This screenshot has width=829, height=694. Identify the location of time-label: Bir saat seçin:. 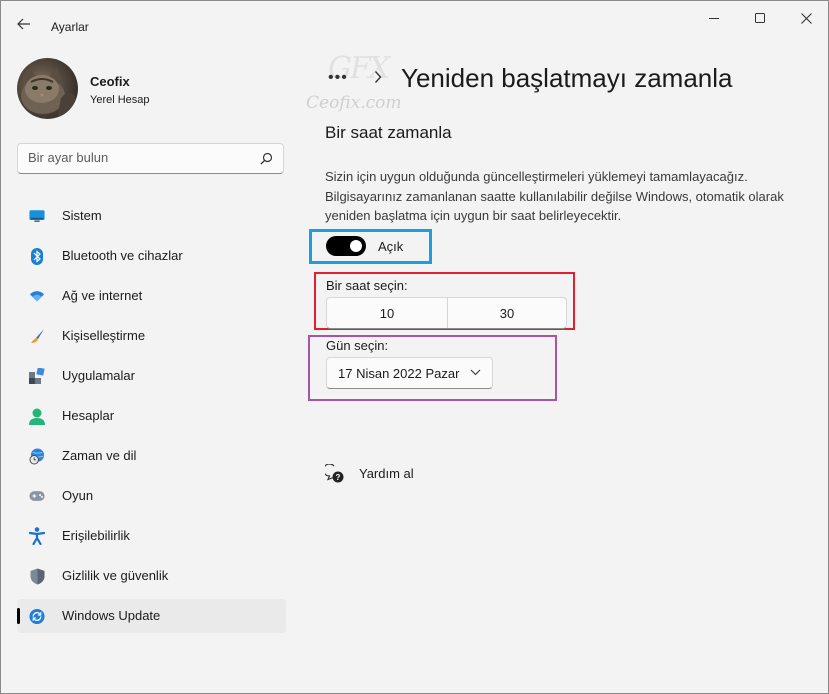
(367, 285).